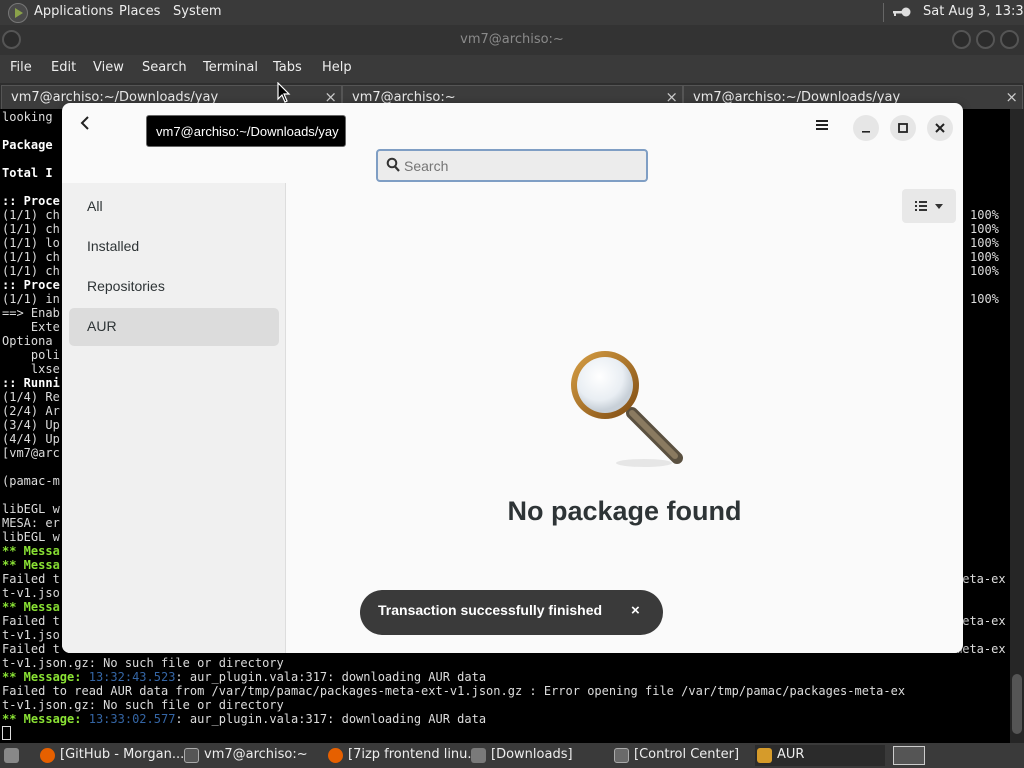 The image size is (1024, 768). What do you see at coordinates (1017, 426) in the screenshot?
I see `terminal-scrollbar` at bounding box center [1017, 426].